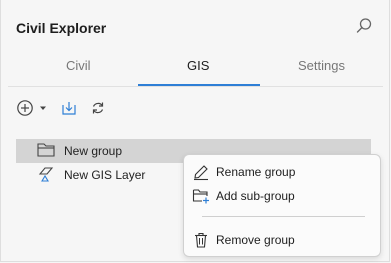  I want to click on menu-separator, so click(283, 216).